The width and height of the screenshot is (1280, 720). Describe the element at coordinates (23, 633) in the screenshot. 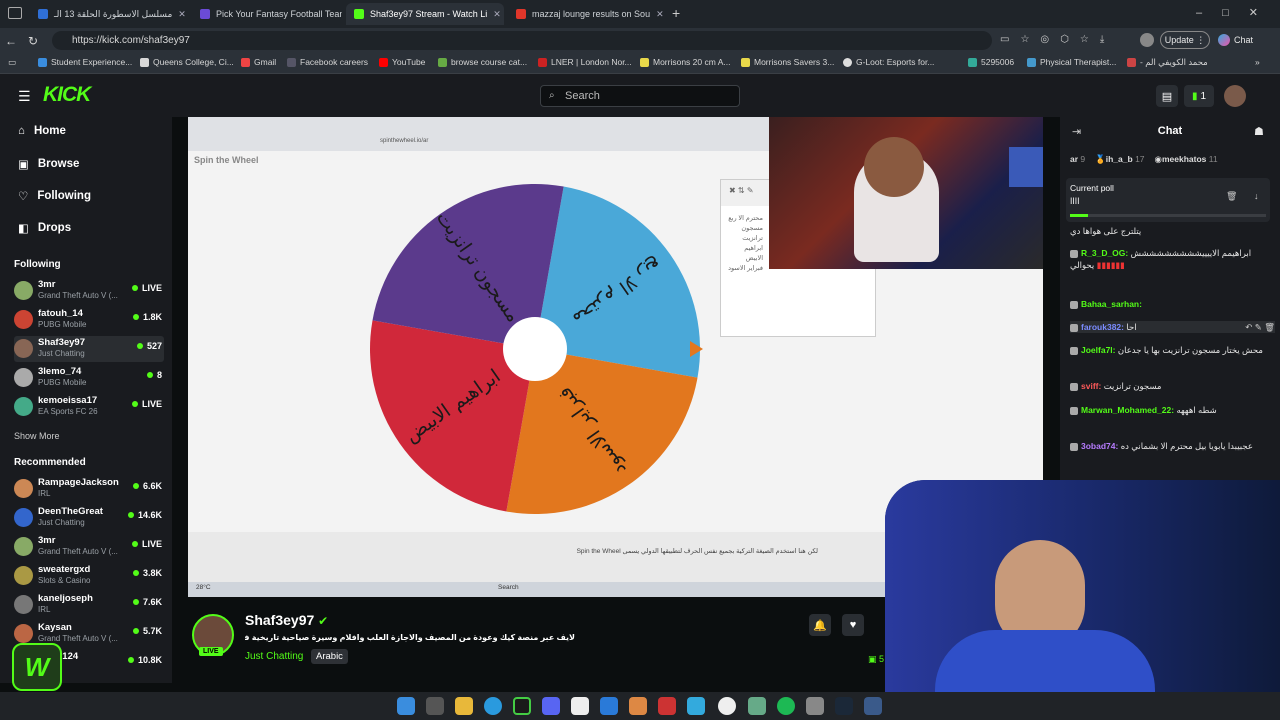

I see `avatar` at that location.